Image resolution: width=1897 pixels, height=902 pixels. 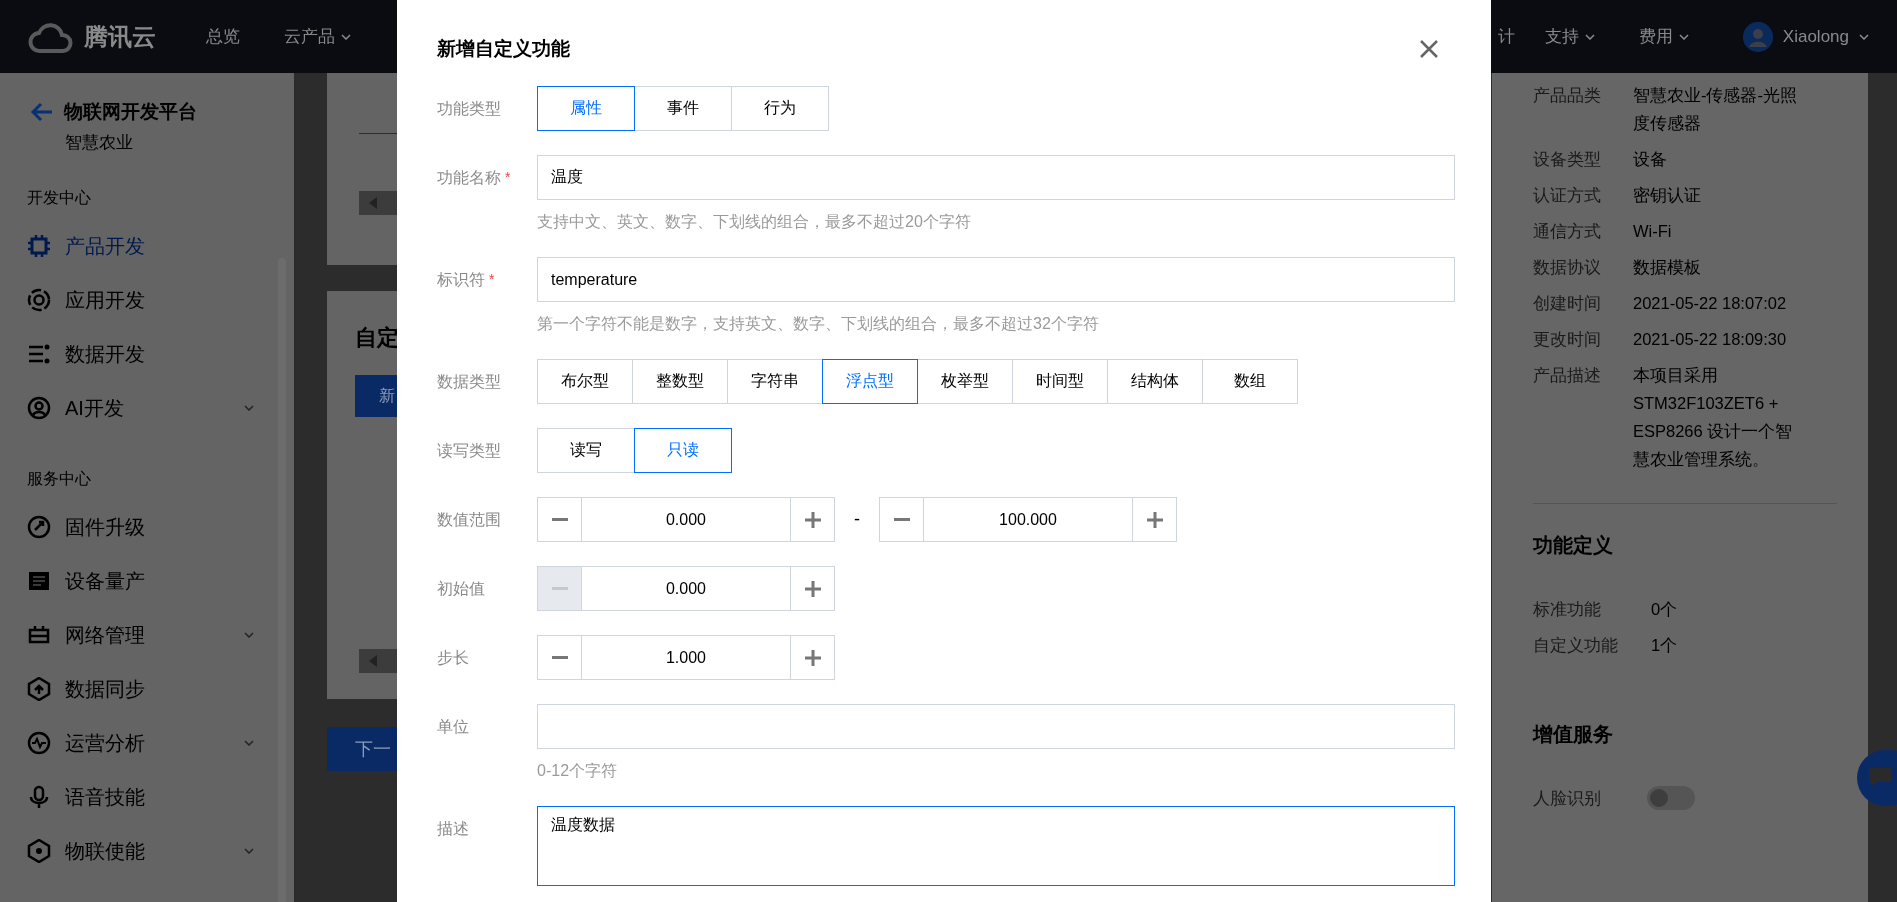 I want to click on detail-label: 通信方式, so click(x=1567, y=231).